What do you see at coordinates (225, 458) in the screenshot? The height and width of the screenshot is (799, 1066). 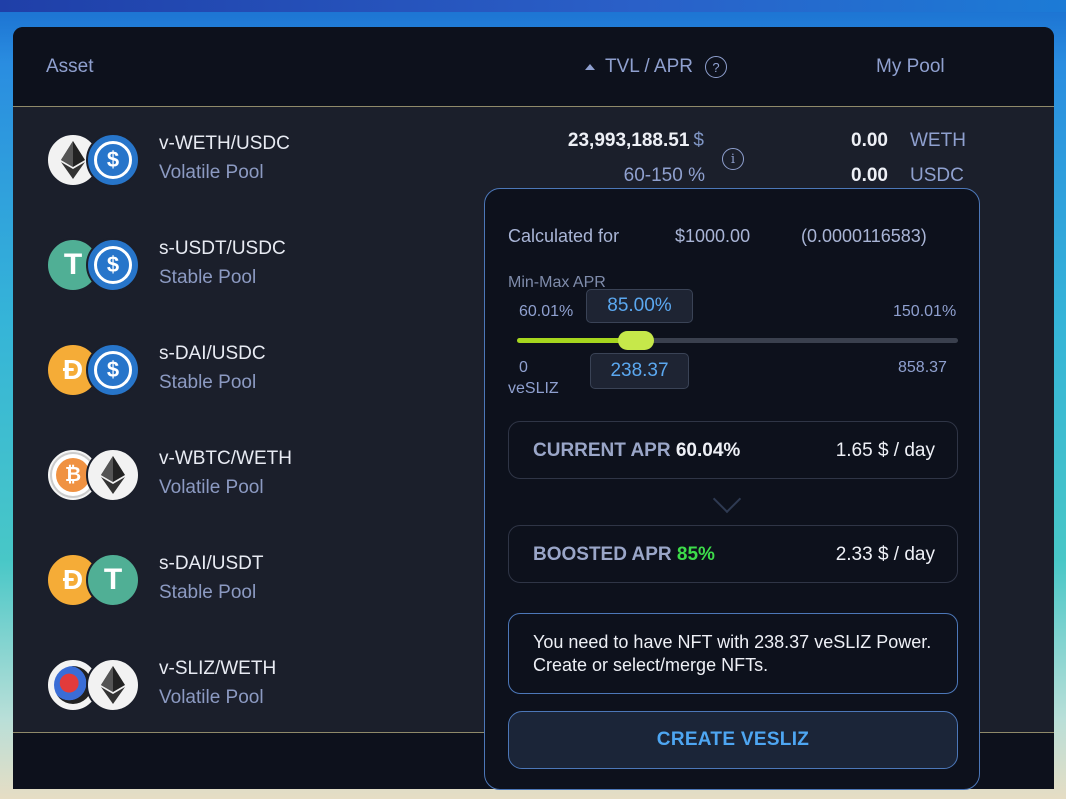 I see `pair-name: v-WBTC/WETH` at bounding box center [225, 458].